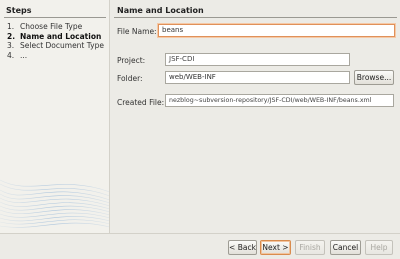  I want to click on folder-label: Folder:, so click(130, 78).